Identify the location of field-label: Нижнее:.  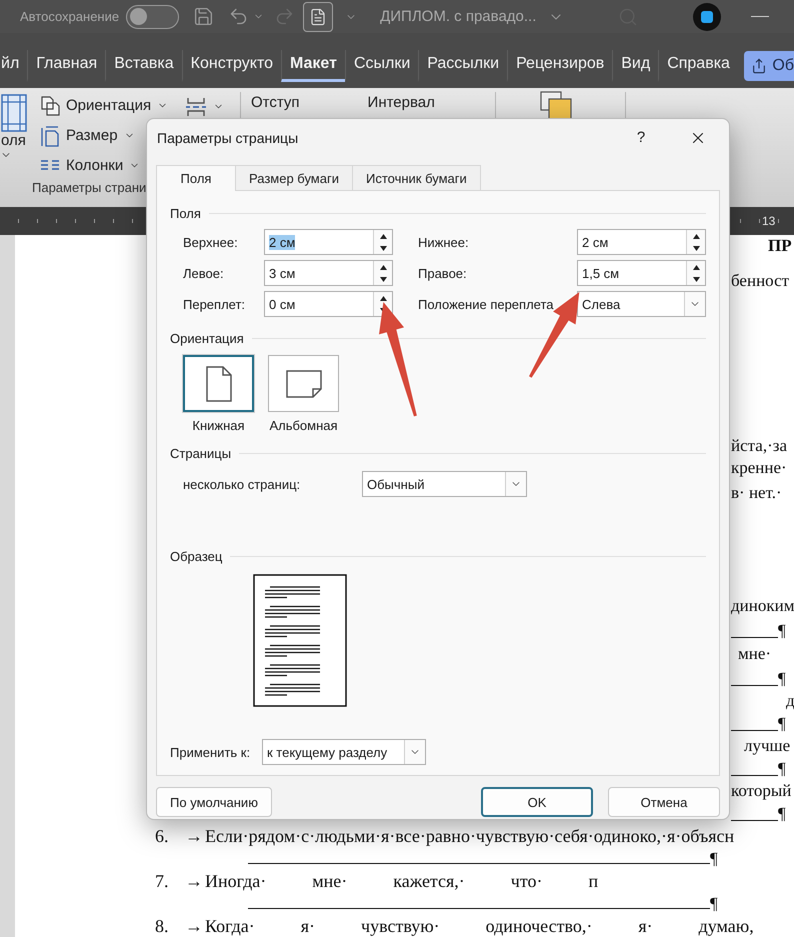
(443, 243).